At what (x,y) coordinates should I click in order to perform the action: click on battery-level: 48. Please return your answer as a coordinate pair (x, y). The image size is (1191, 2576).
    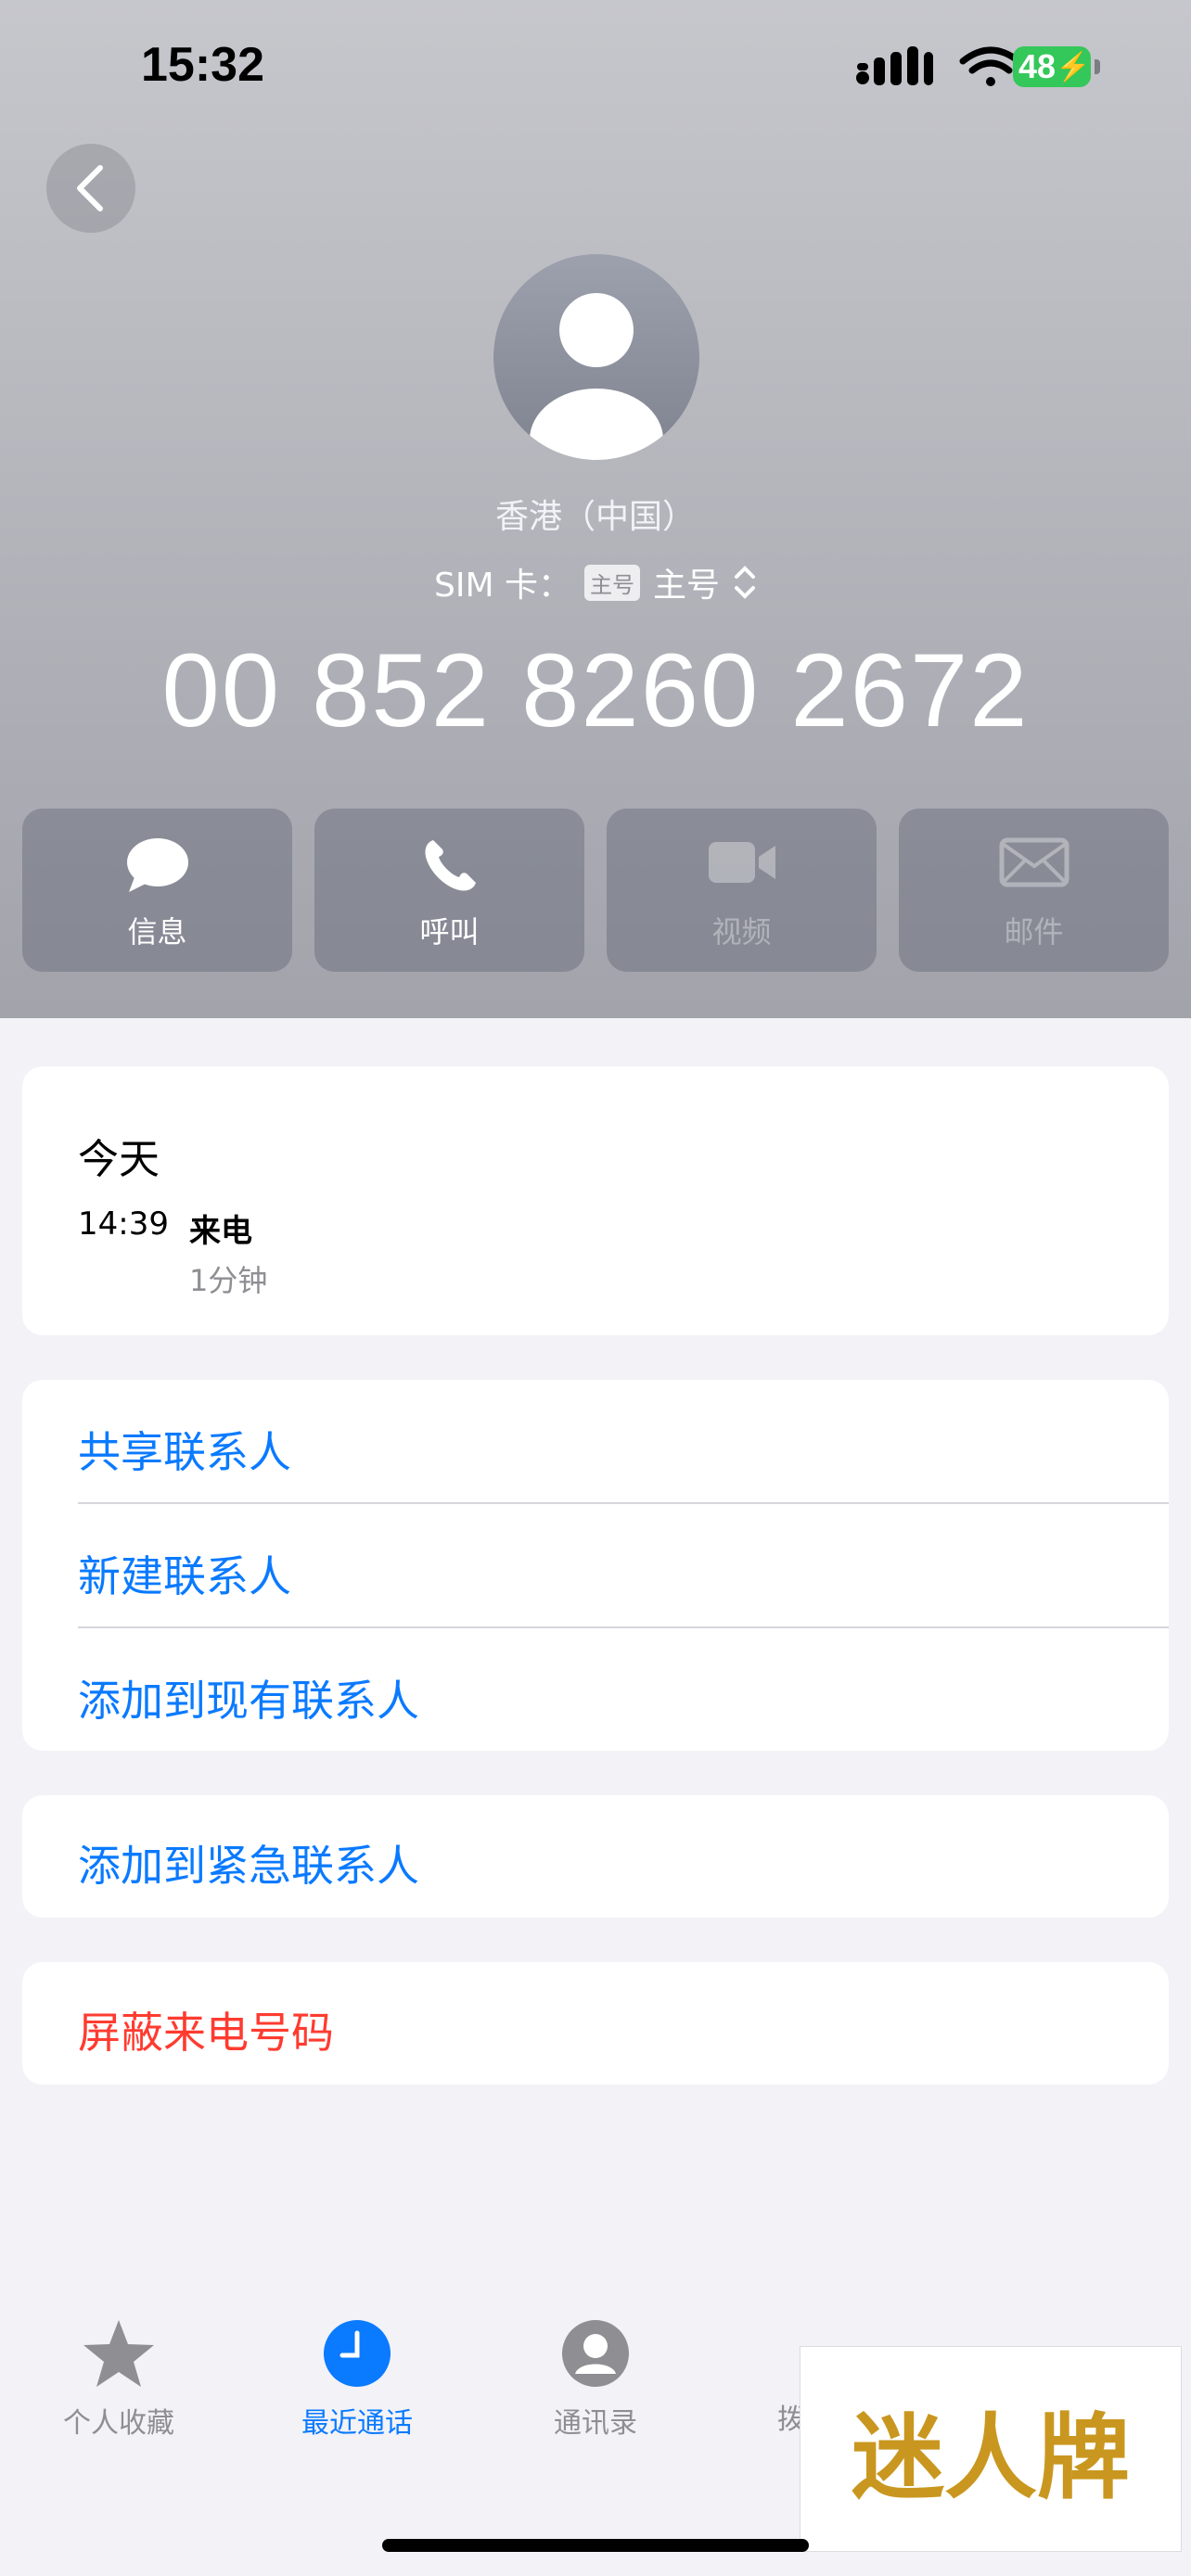
    Looking at the image, I should click on (1037, 66).